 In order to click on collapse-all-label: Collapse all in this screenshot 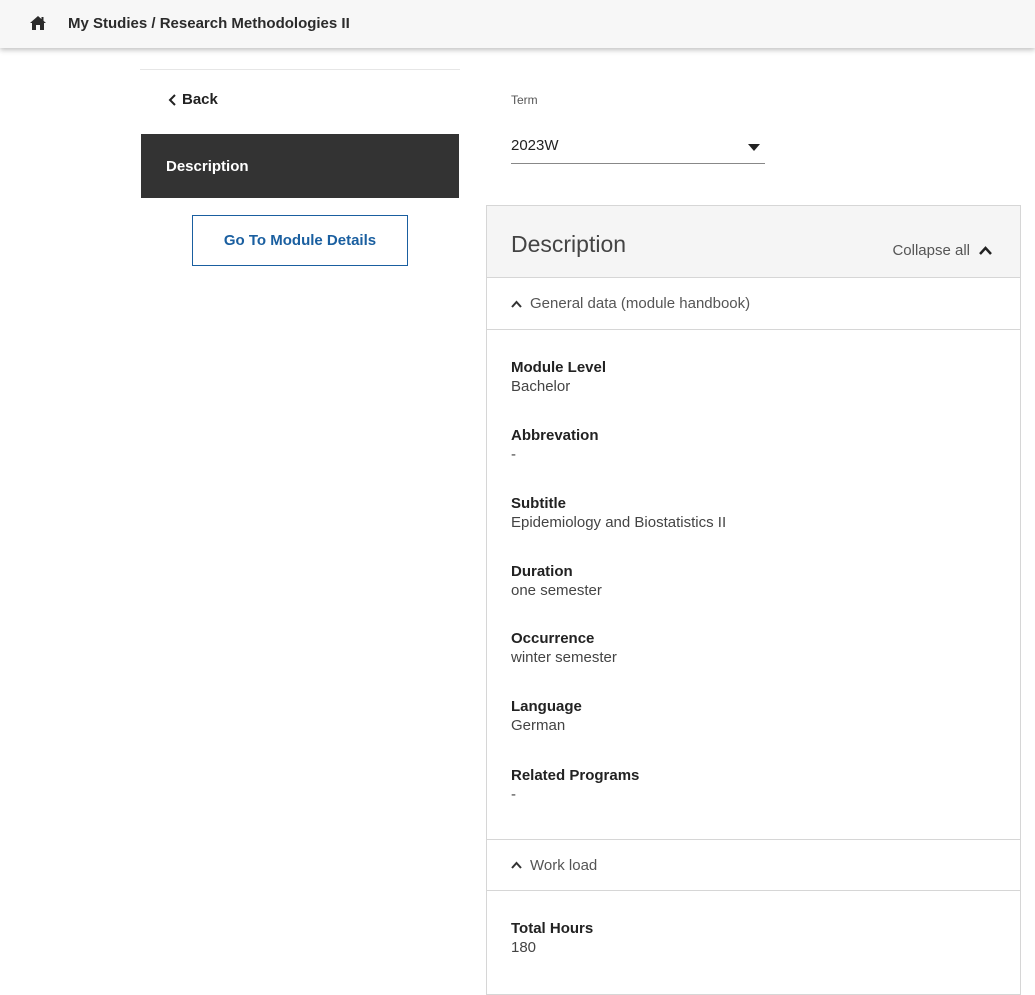, I will do `click(931, 250)`.